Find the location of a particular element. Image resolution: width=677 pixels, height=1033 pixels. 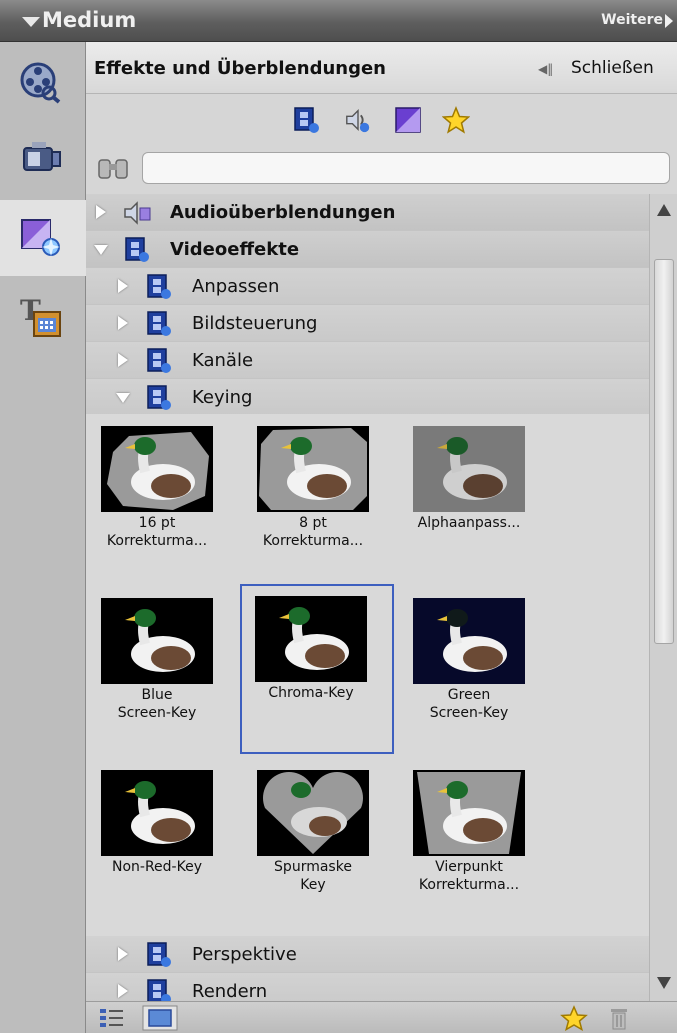

effect-tile-chroma-key: Chroma-Key is located at coordinates (317, 669).